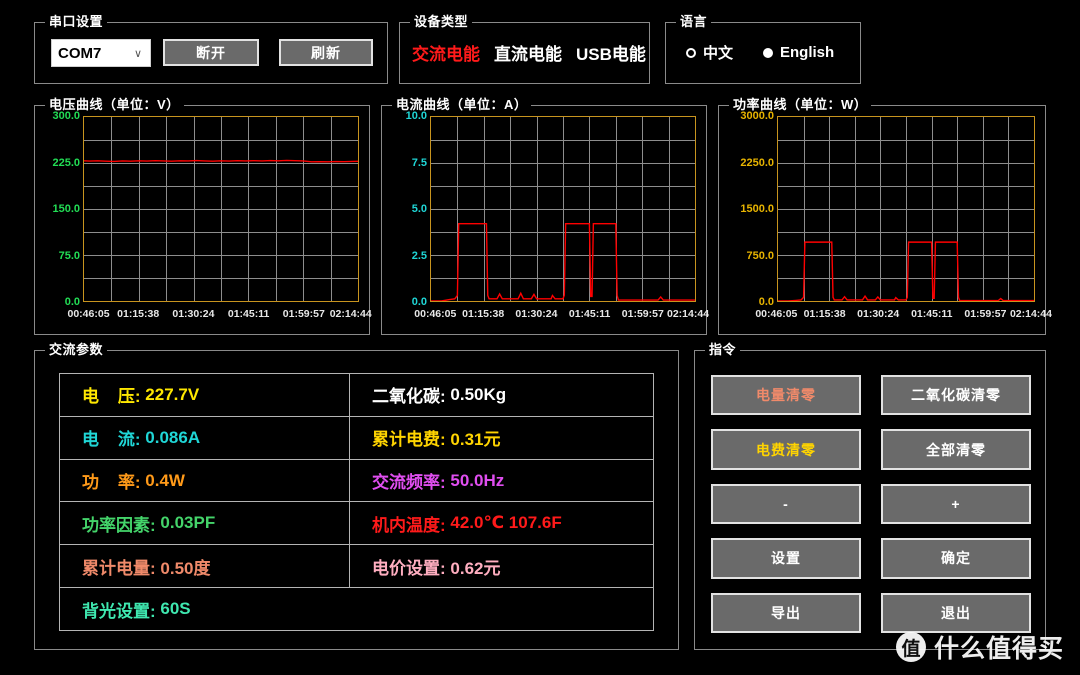 Image resolution: width=1080 pixels, height=675 pixels. I want to click on y-tick-label: 3000.0, so click(757, 116).